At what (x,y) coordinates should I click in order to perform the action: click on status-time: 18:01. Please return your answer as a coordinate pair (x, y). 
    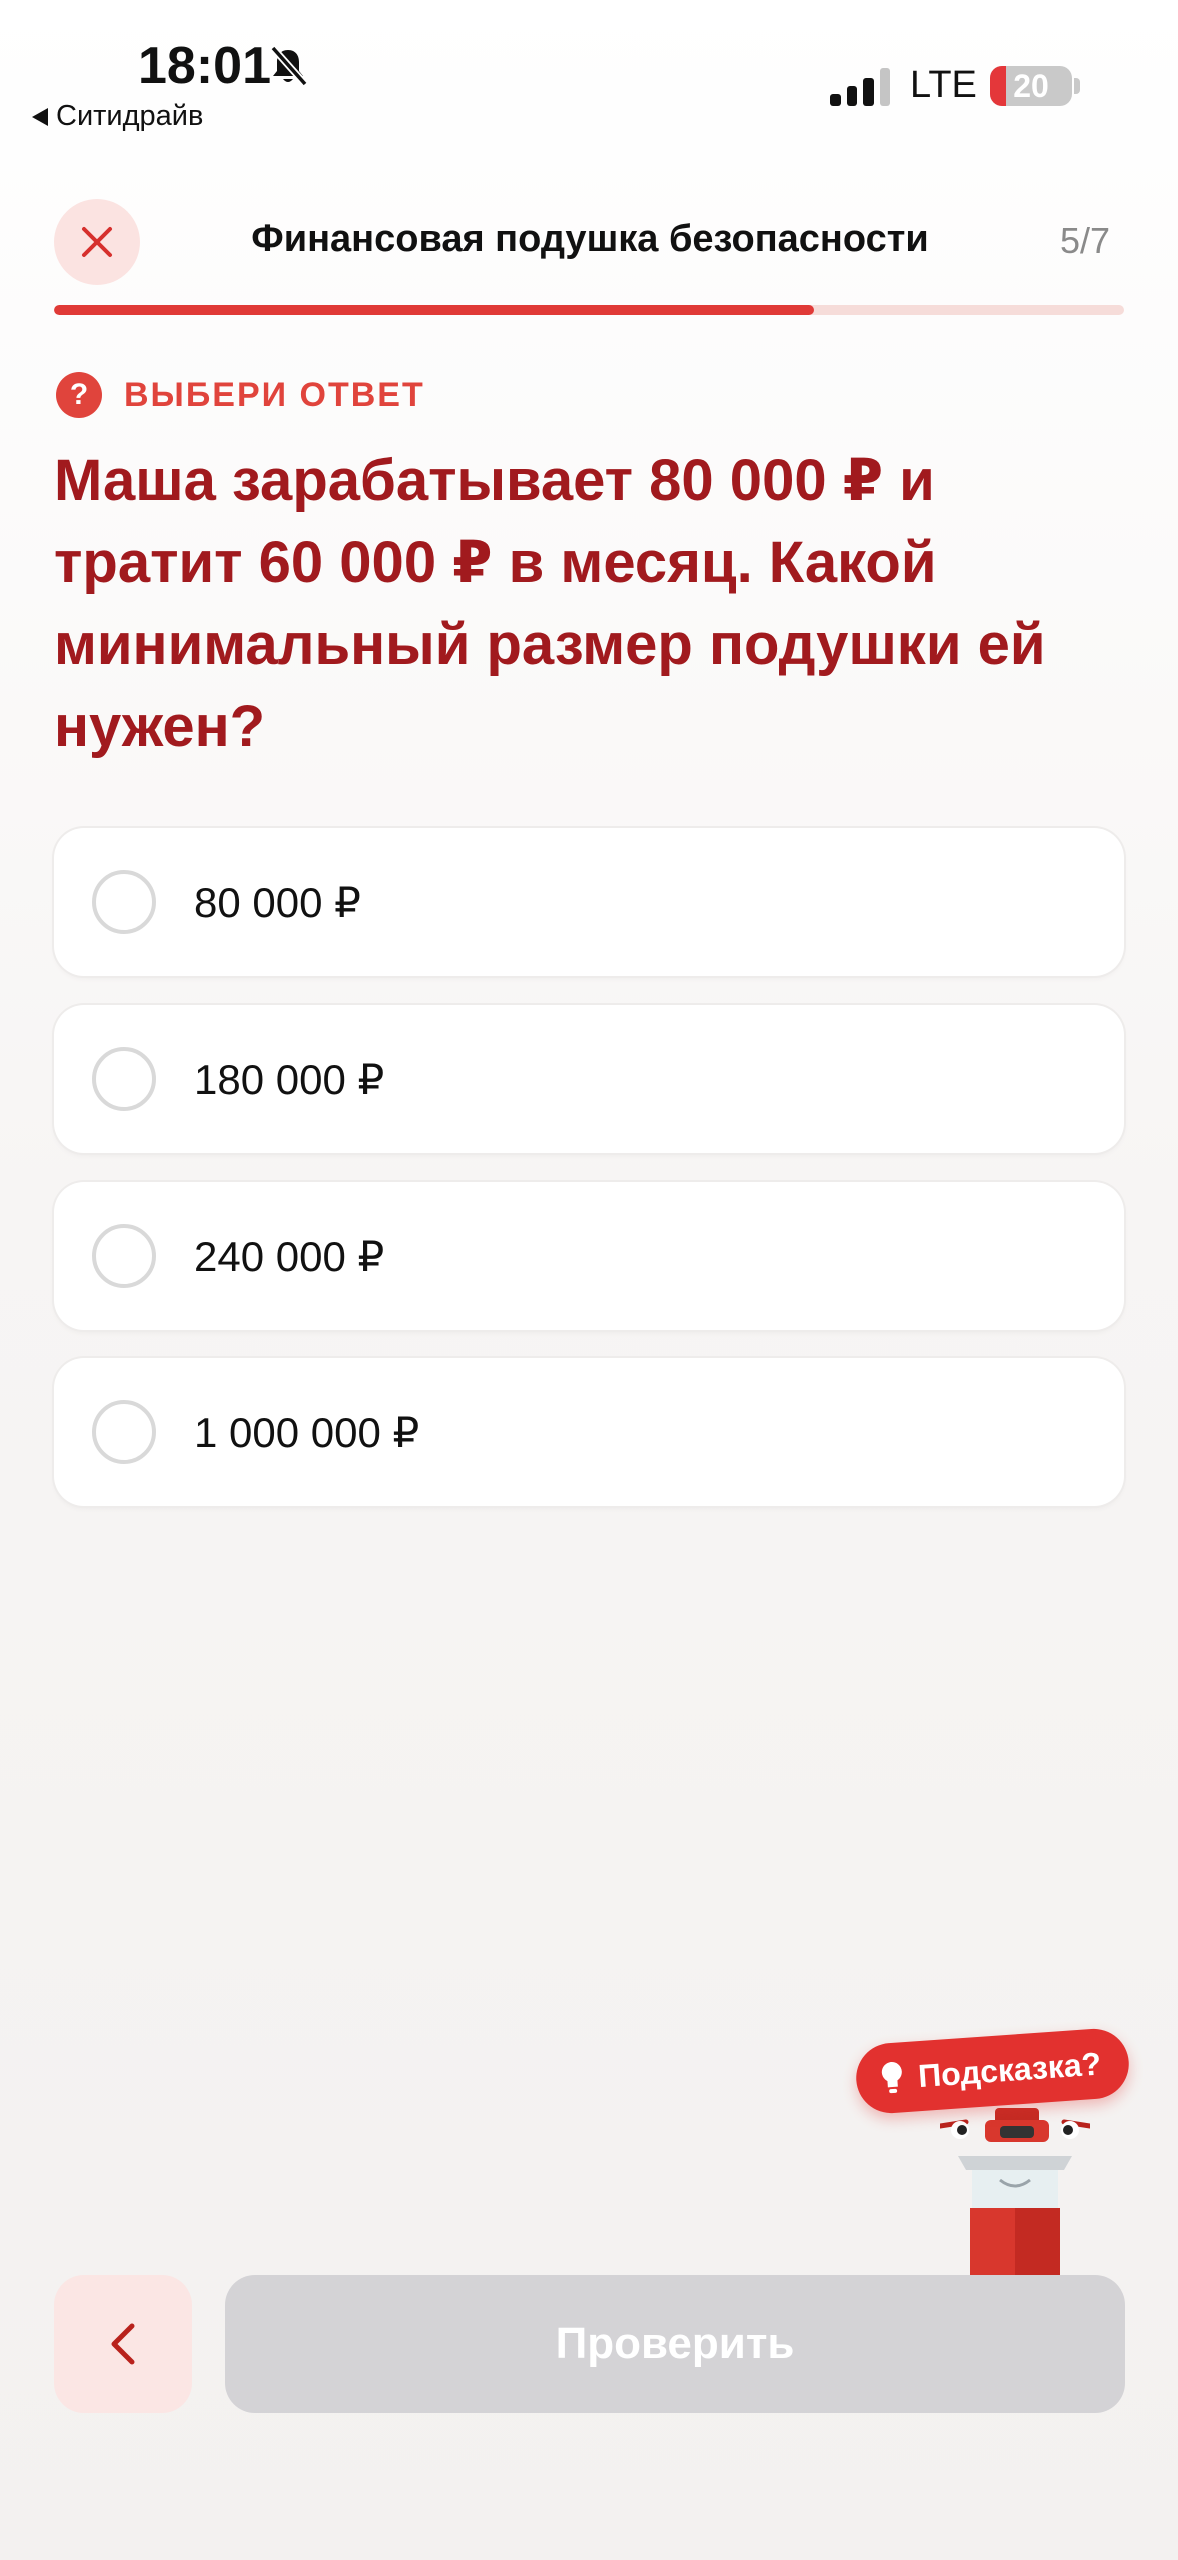
    Looking at the image, I should click on (204, 66).